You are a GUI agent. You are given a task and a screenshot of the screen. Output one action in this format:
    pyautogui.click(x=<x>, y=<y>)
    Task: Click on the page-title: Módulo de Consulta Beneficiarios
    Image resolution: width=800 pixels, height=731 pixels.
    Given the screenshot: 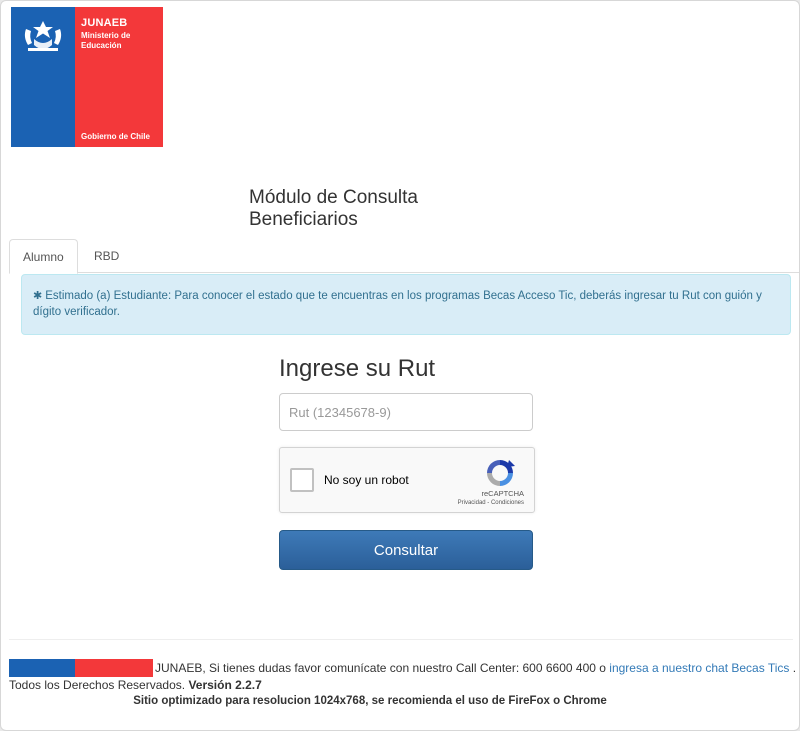 What is the action you would take?
    pyautogui.click(x=333, y=209)
    